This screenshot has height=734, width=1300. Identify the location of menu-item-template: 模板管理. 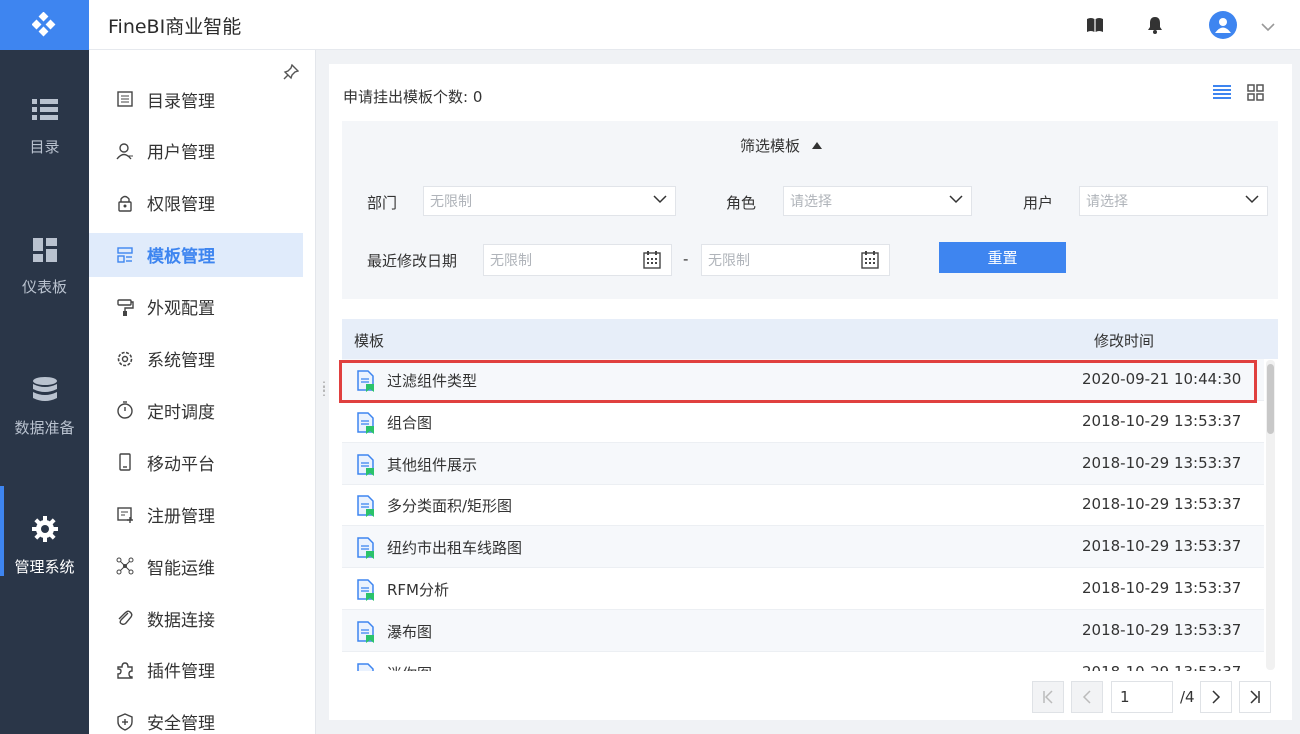
(196, 254).